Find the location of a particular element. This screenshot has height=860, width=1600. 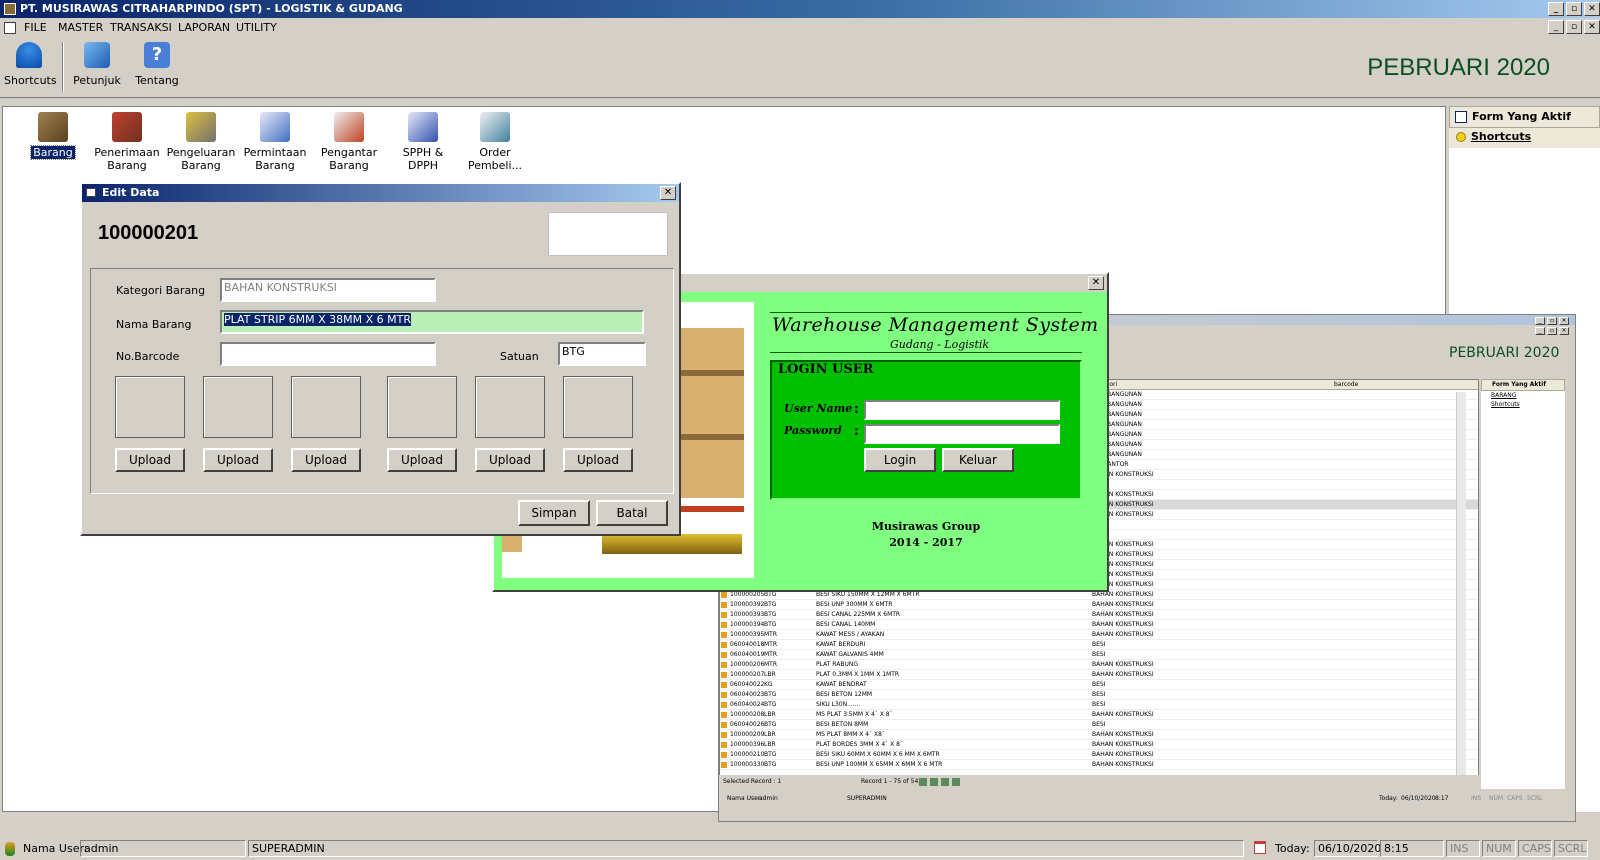

upload-button-1: Upload is located at coordinates (150, 460).